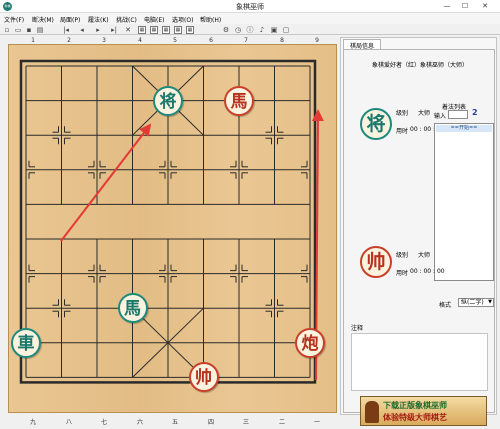 This screenshot has width=500, height=429. I want to click on moves-list: ==开始==, so click(464, 202).